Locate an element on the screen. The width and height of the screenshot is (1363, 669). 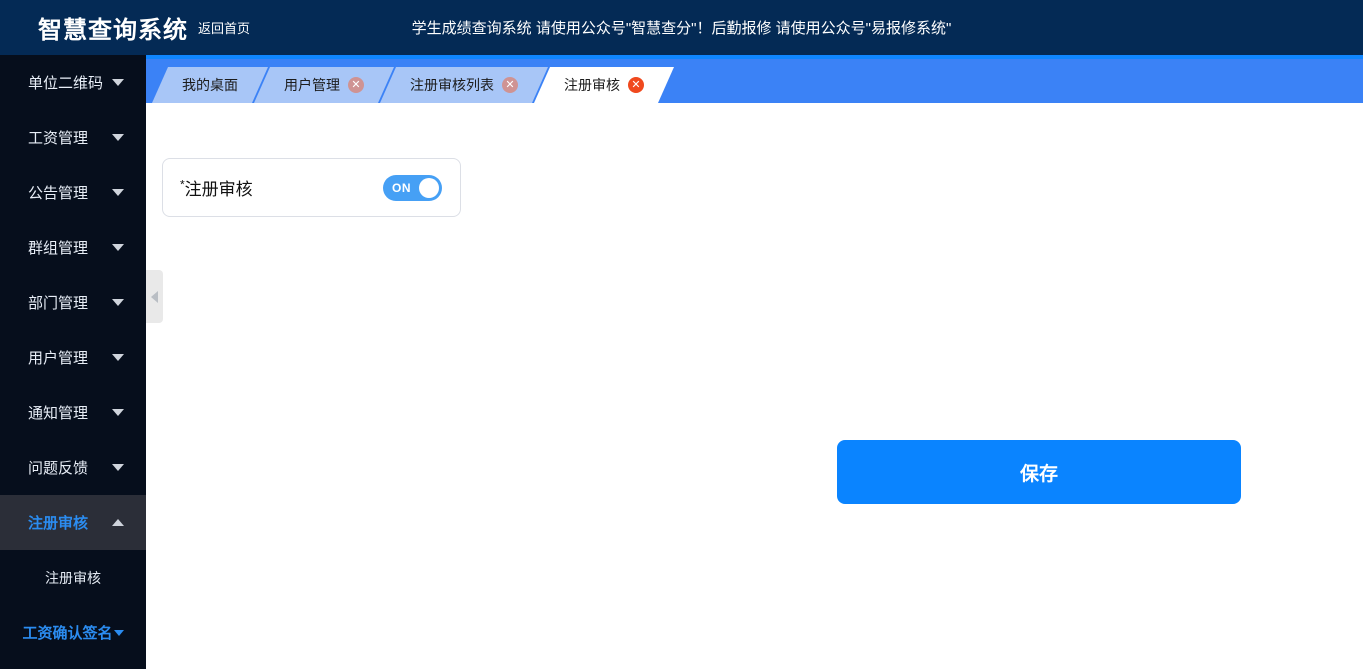
registration-review-form-card: *注册审核 ON is located at coordinates (311, 187).